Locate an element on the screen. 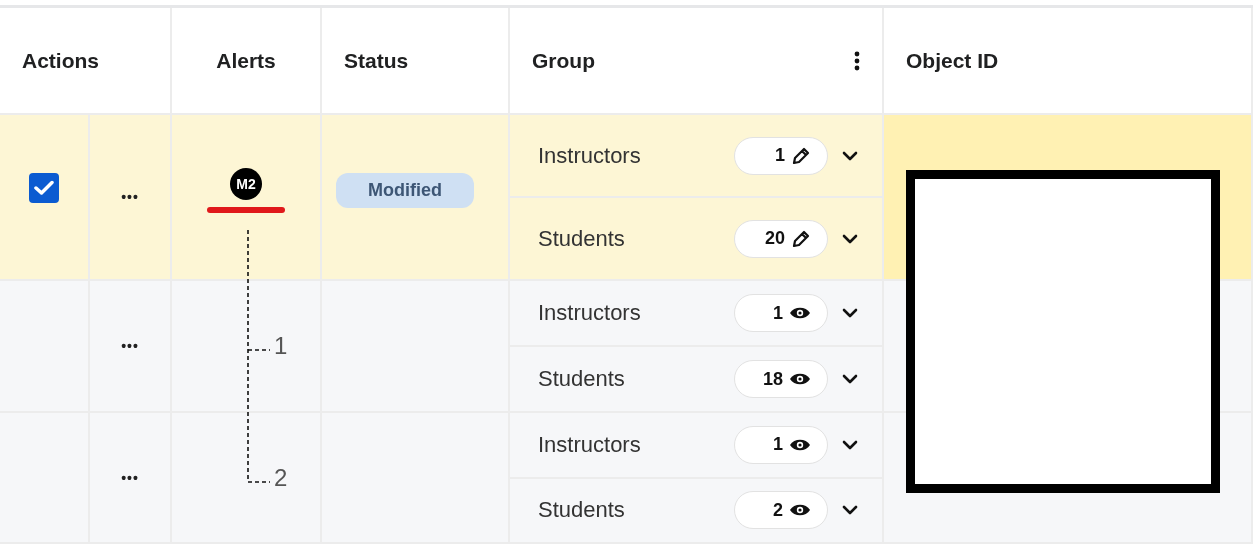  check-icon is located at coordinates (44, 188).